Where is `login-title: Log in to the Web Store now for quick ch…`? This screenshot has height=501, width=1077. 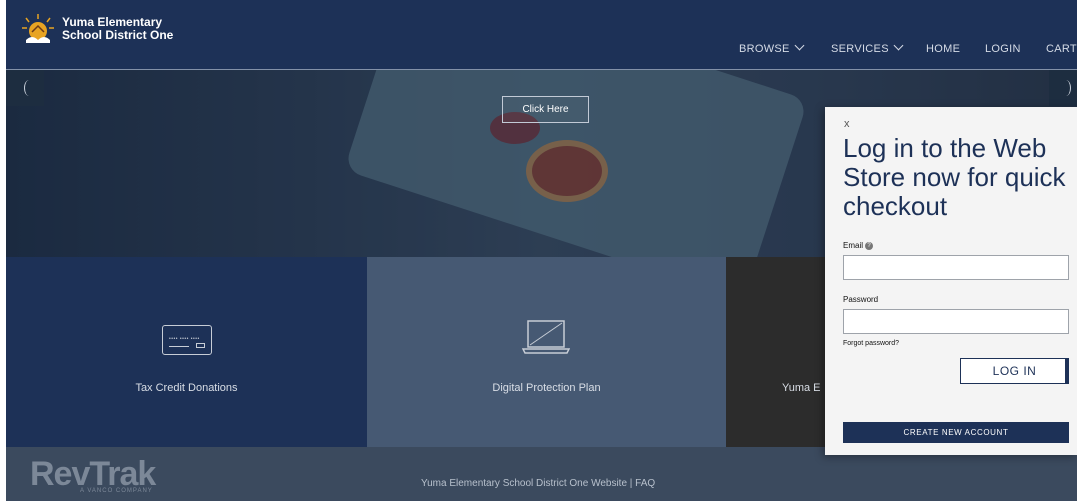
login-title: Log in to the Web Store now for quick ch… is located at coordinates (954, 177).